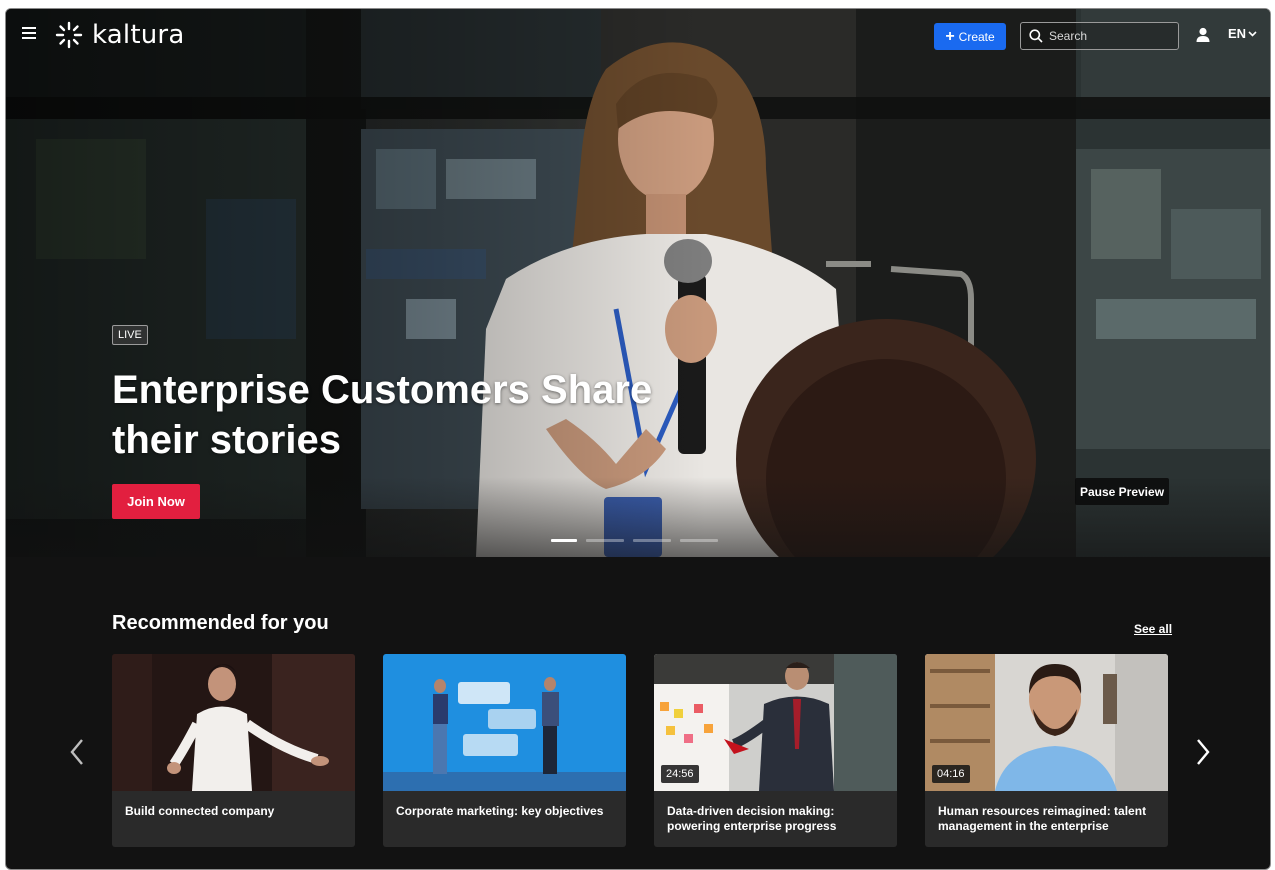 The height and width of the screenshot is (870, 1275). Describe the element at coordinates (500, 811) in the screenshot. I see `video-card-title: Corporate marketing: key objectives` at that location.